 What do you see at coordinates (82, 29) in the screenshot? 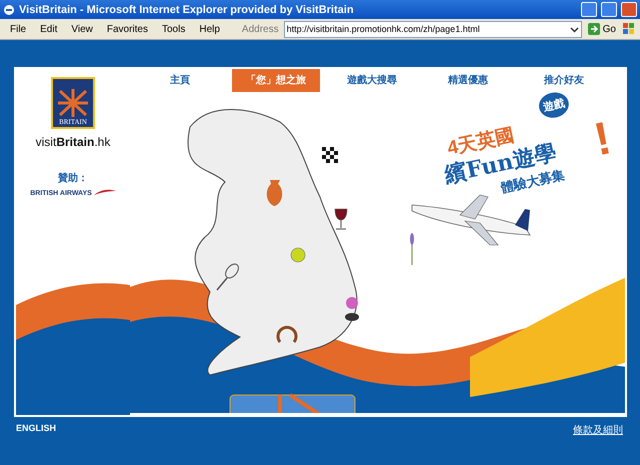
I see `menu-item: View` at bounding box center [82, 29].